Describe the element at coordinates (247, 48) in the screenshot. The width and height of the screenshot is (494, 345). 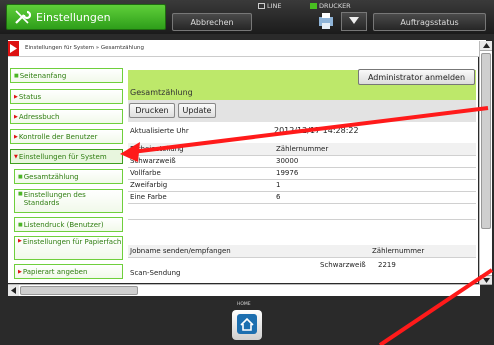
I see `breadcrumb: Einstellungen für System » Gesamtzählung` at that location.